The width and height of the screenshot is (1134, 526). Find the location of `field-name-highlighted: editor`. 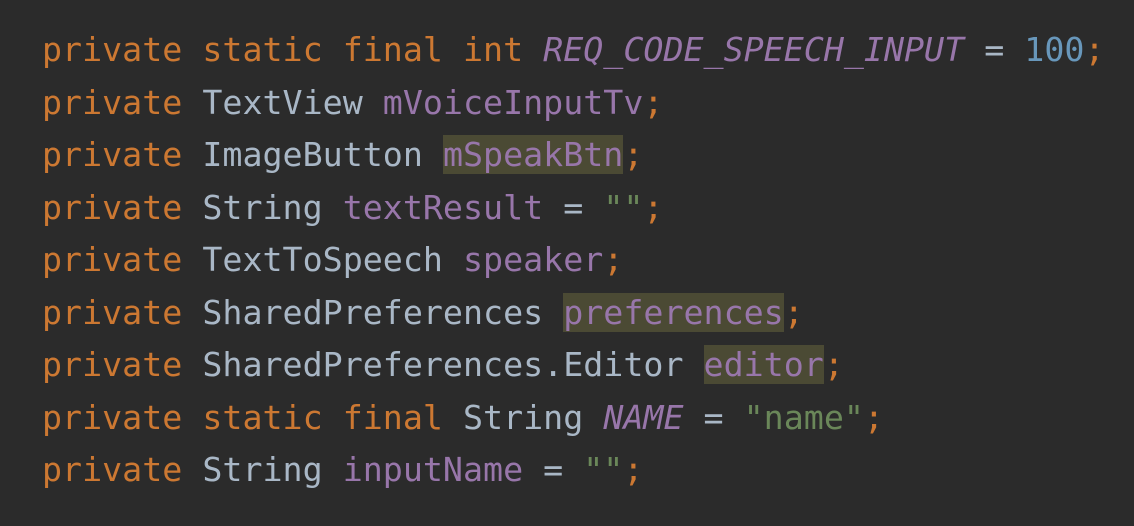

field-name-highlighted: editor is located at coordinates (763, 364).